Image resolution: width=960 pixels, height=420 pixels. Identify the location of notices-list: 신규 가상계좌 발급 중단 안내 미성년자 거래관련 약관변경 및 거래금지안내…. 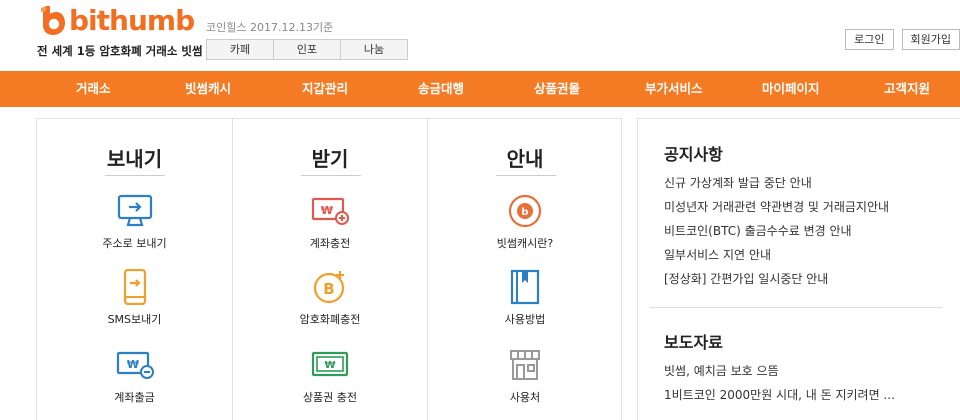
(776, 231).